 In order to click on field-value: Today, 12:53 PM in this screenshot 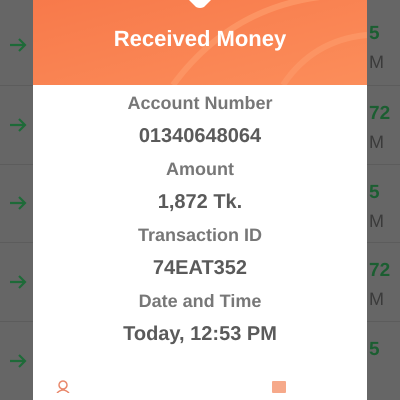, I will do `click(200, 334)`.